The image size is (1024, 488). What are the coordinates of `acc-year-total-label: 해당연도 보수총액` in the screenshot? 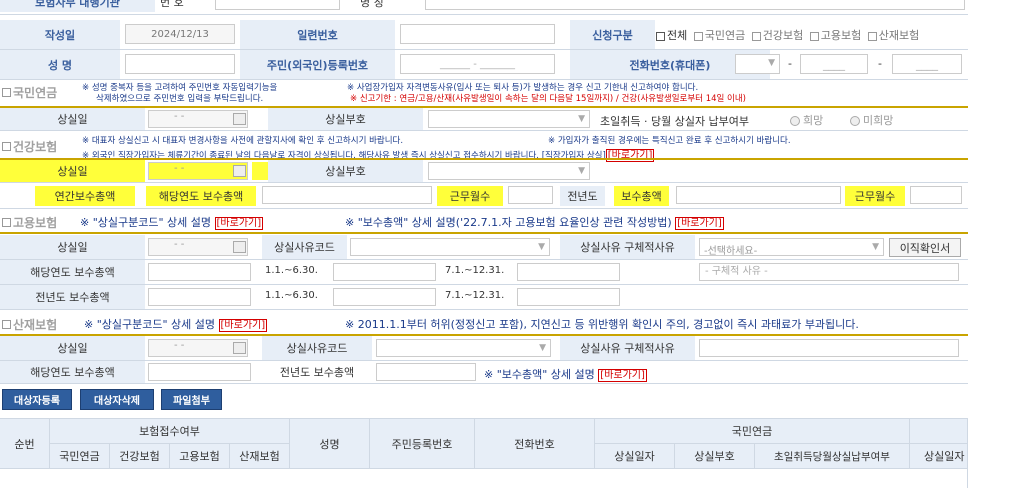 It's located at (72, 372).